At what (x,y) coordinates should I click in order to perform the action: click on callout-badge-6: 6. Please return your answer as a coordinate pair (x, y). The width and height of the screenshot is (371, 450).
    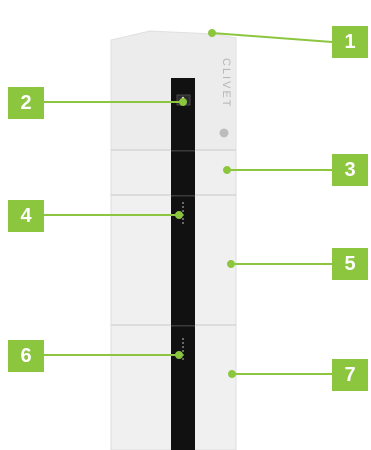
    Looking at the image, I should click on (26, 356).